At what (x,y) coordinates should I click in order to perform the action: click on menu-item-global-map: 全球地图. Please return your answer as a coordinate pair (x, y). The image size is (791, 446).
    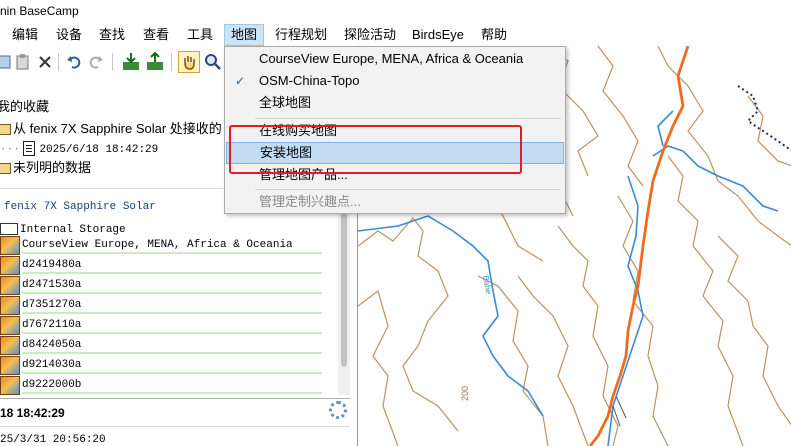
    Looking at the image, I should click on (395, 103).